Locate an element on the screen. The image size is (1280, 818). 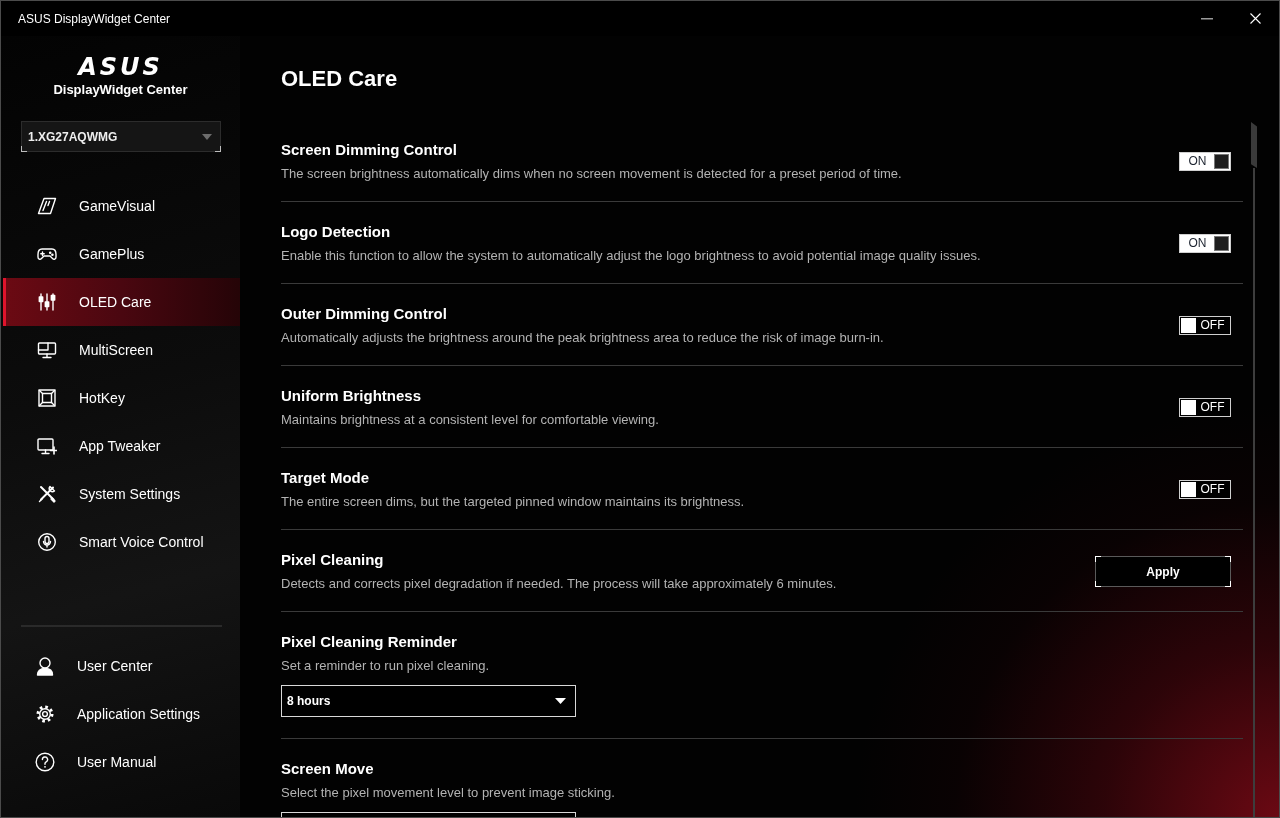
page-title: OLED Care is located at coordinates (340, 79).